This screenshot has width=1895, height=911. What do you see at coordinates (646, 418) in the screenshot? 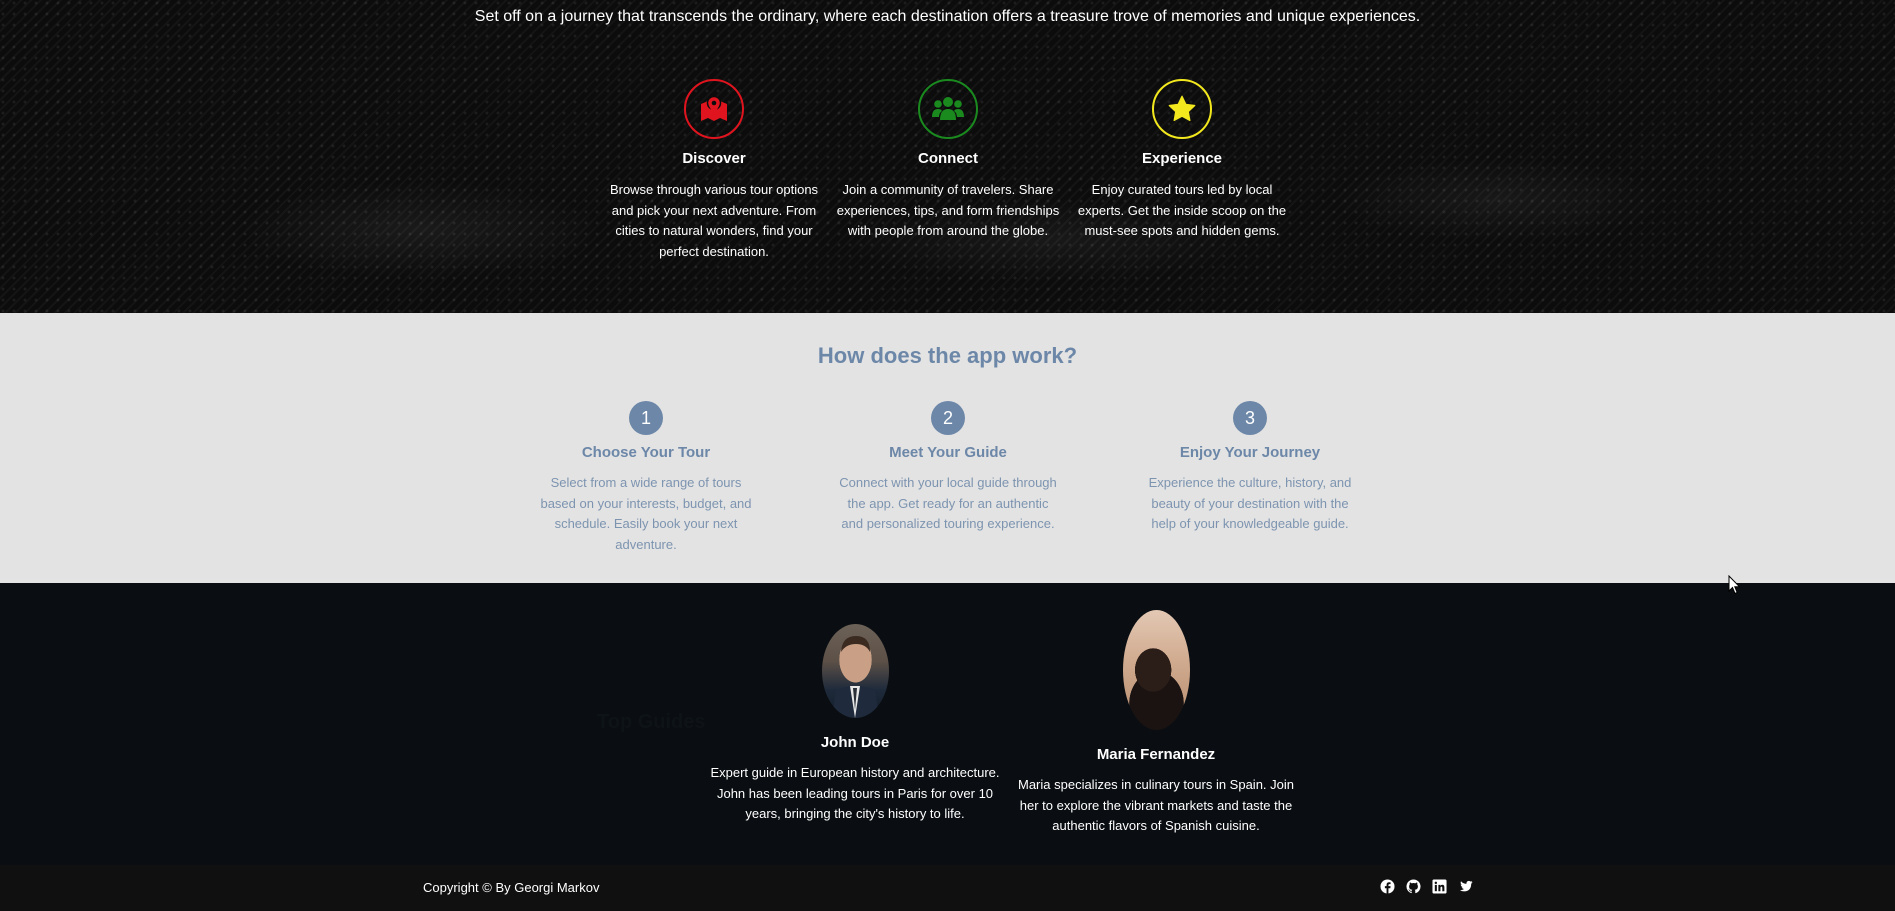
I see `step-number-badge: 1` at bounding box center [646, 418].